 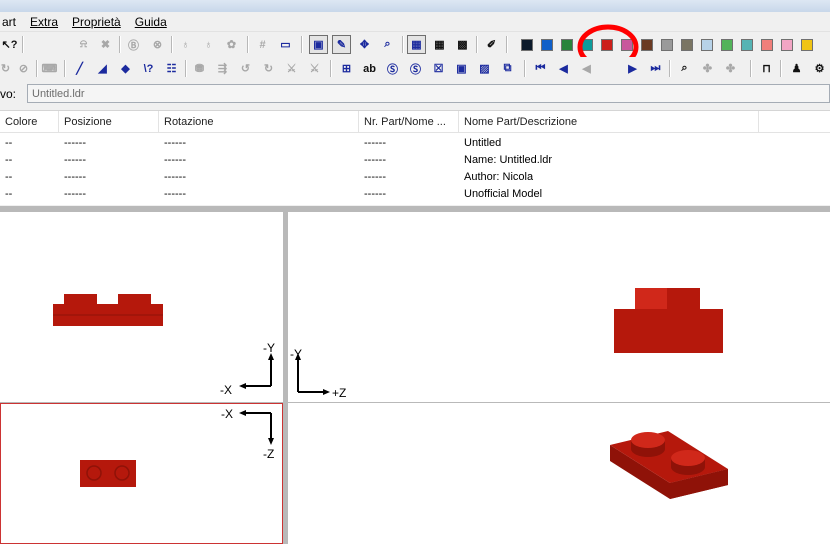 I want to click on axis-z-arrow-icon, so click(x=326, y=392).